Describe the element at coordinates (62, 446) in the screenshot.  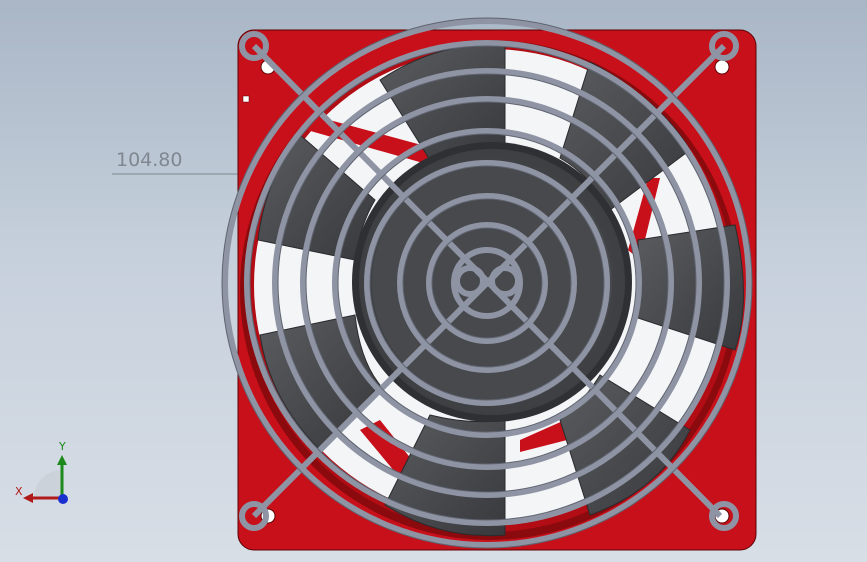
I see `y-axis-label: Y` at that location.